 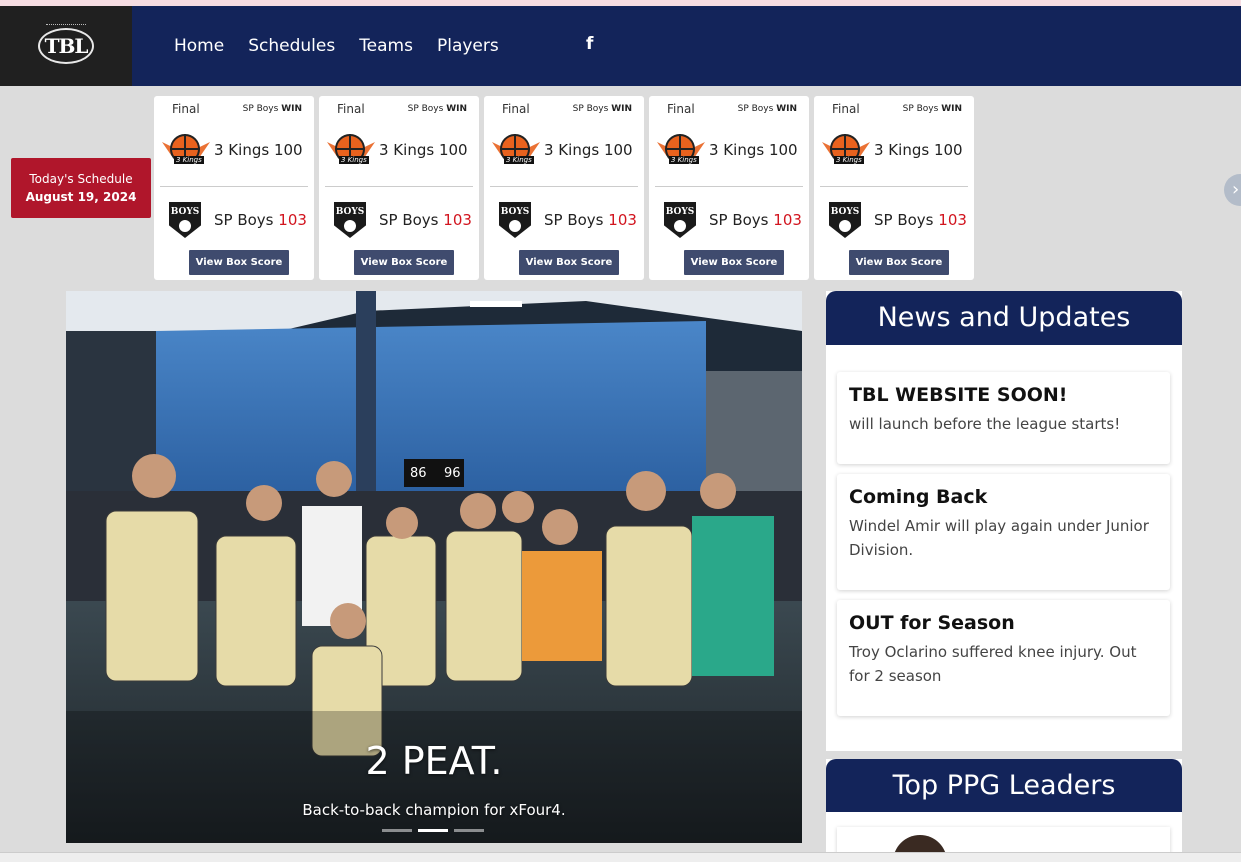 What do you see at coordinates (199, 46) in the screenshot?
I see `nav-home: Home` at bounding box center [199, 46].